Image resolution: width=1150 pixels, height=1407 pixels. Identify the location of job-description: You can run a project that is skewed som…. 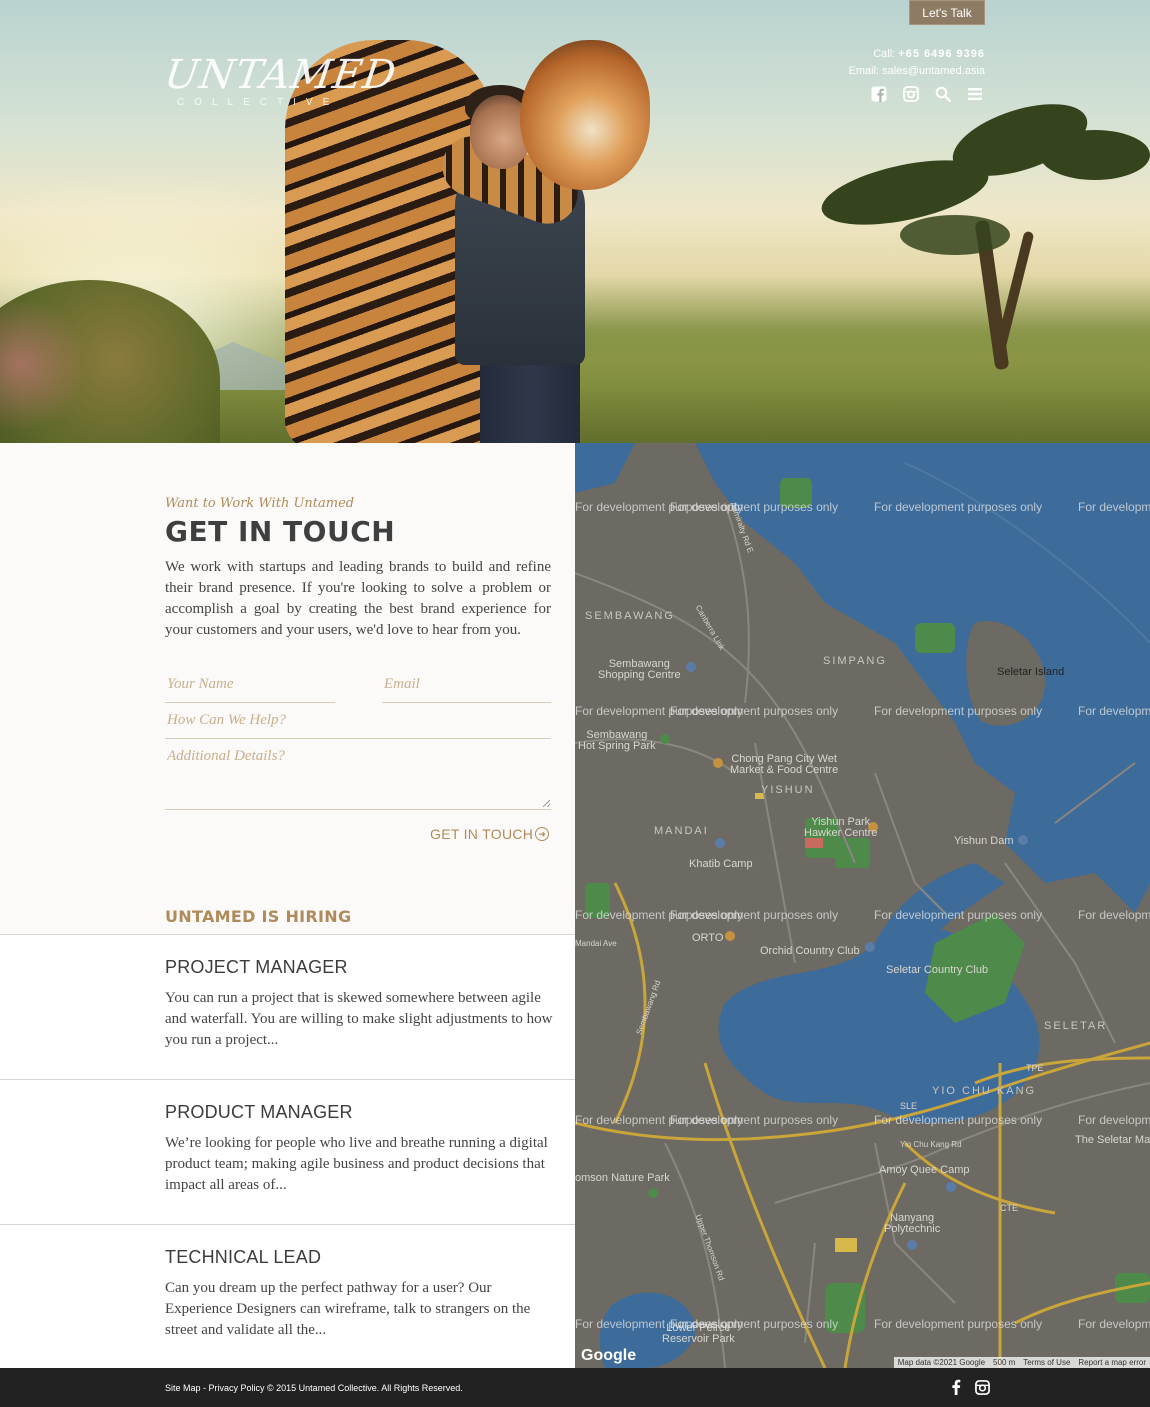
(359, 1019).